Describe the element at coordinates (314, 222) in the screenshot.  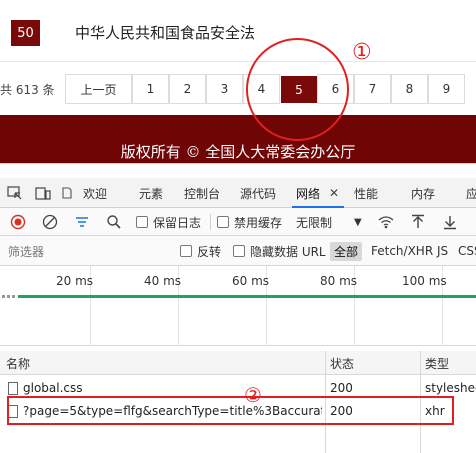
I see `throttle-value: 无限制` at that location.